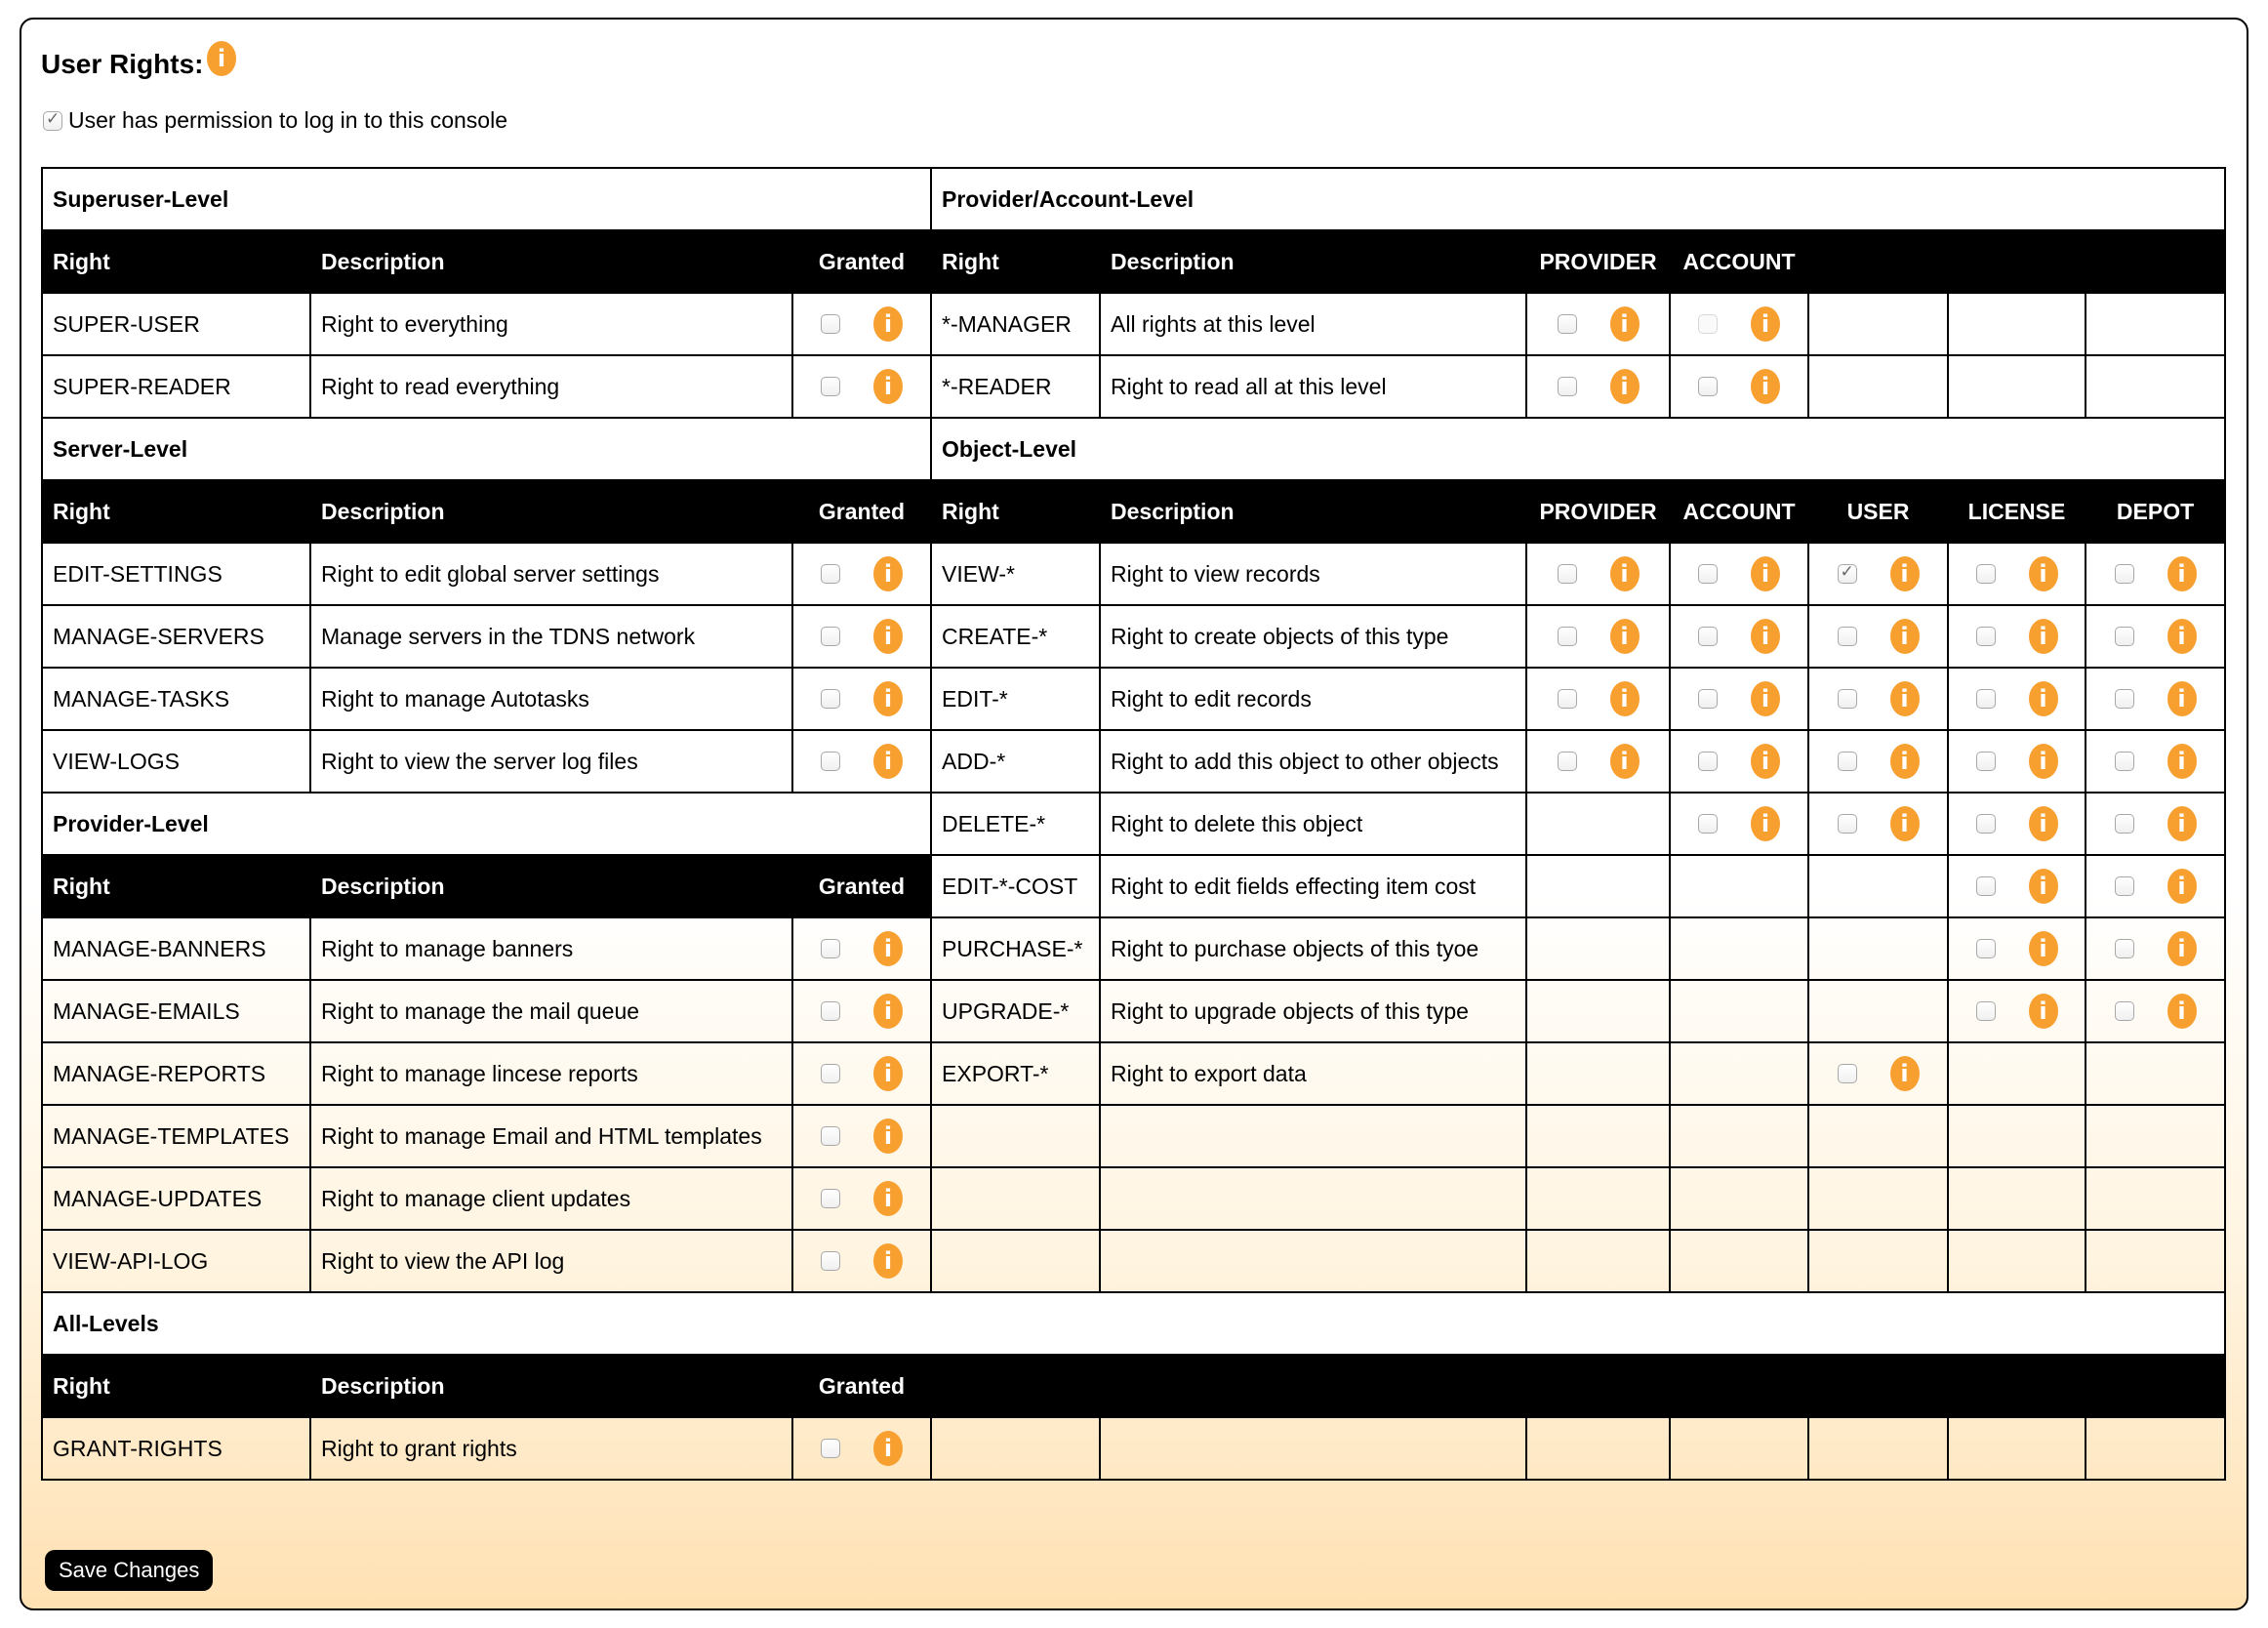 The image size is (2268, 1628). Describe the element at coordinates (53, 120) in the screenshot. I see `login-permission-checkbox` at that location.